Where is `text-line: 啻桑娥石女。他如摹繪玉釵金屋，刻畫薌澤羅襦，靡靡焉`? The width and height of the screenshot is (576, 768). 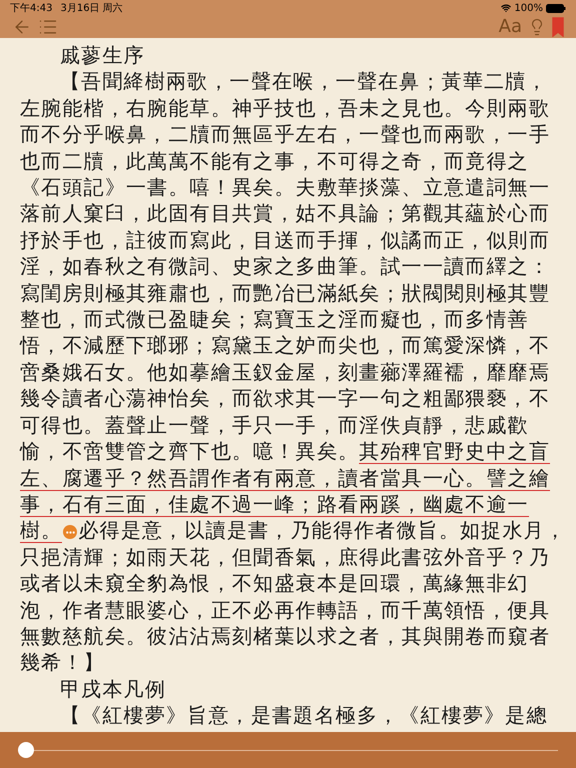
text-line: 啻桑娥石女。他如摹繪玉釵金屋，刻畫薌澤羅襦，靡靡焉 is located at coordinates (285, 372).